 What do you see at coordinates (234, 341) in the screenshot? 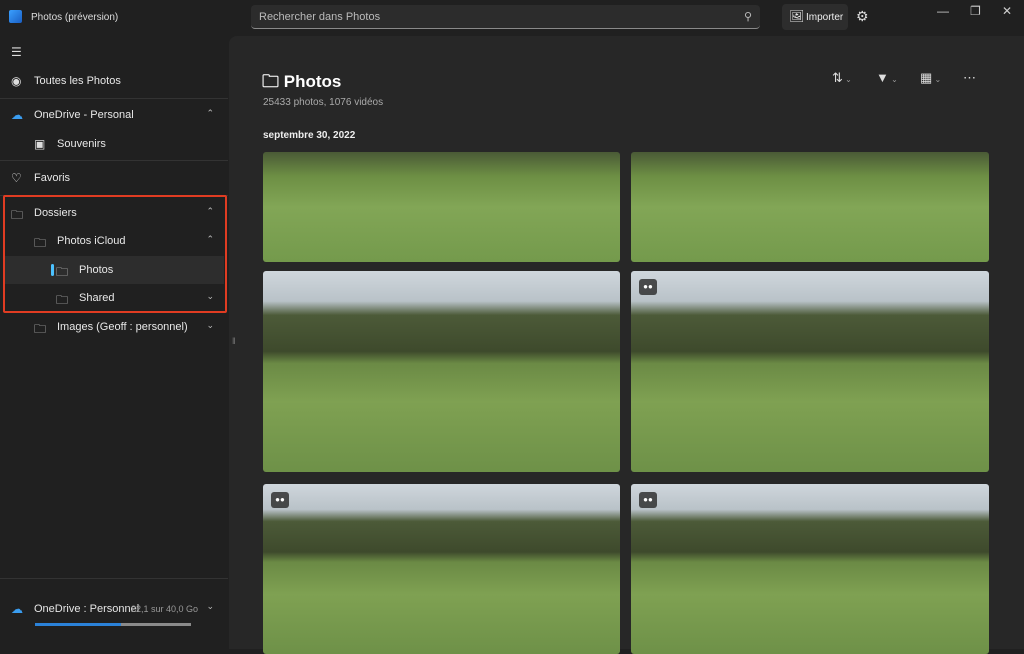
I see `resize-handle: ‖` at bounding box center [234, 341].